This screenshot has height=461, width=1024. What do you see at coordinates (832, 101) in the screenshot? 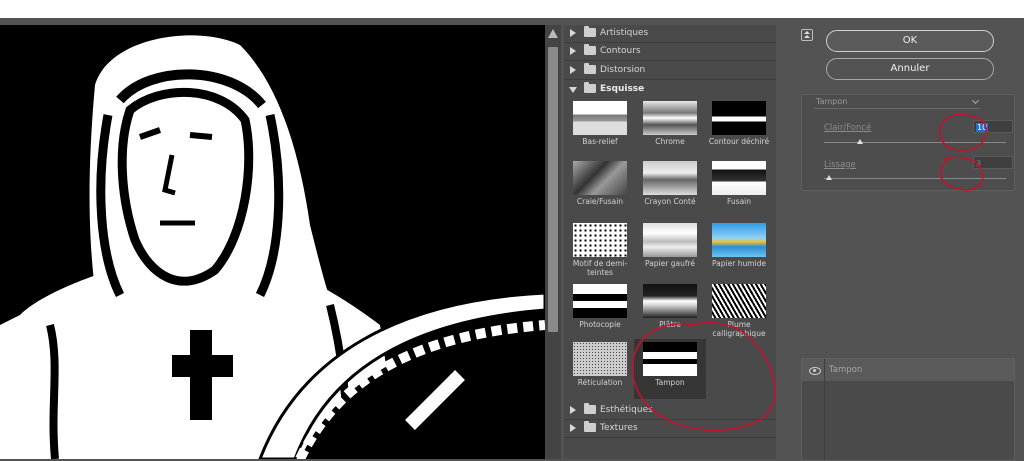
I see `filter-select-value: Tampon` at bounding box center [832, 101].